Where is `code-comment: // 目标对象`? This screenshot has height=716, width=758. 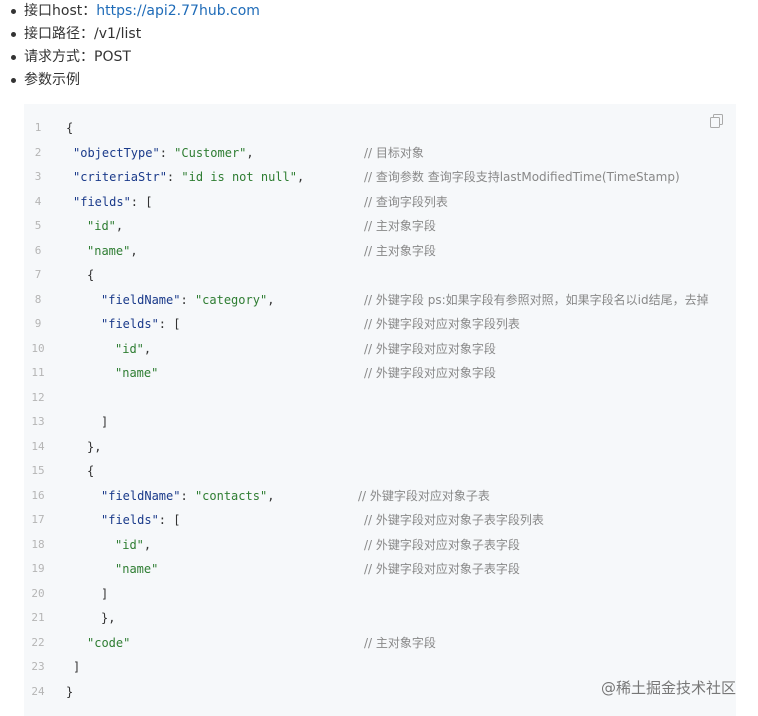 code-comment: // 目标对象 is located at coordinates (394, 152).